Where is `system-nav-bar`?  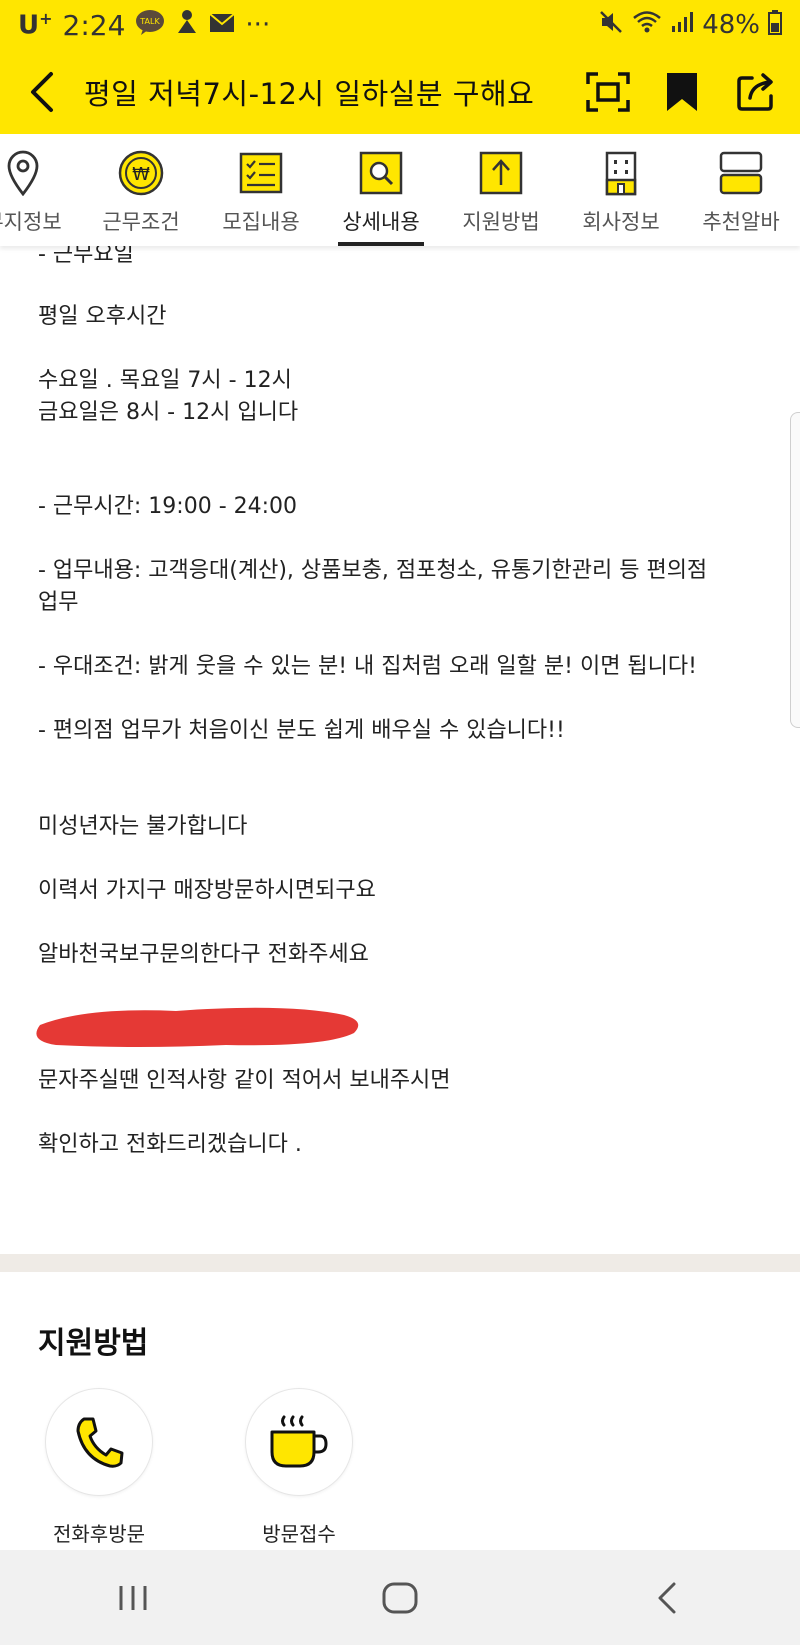
system-nav-bar is located at coordinates (400, 1597).